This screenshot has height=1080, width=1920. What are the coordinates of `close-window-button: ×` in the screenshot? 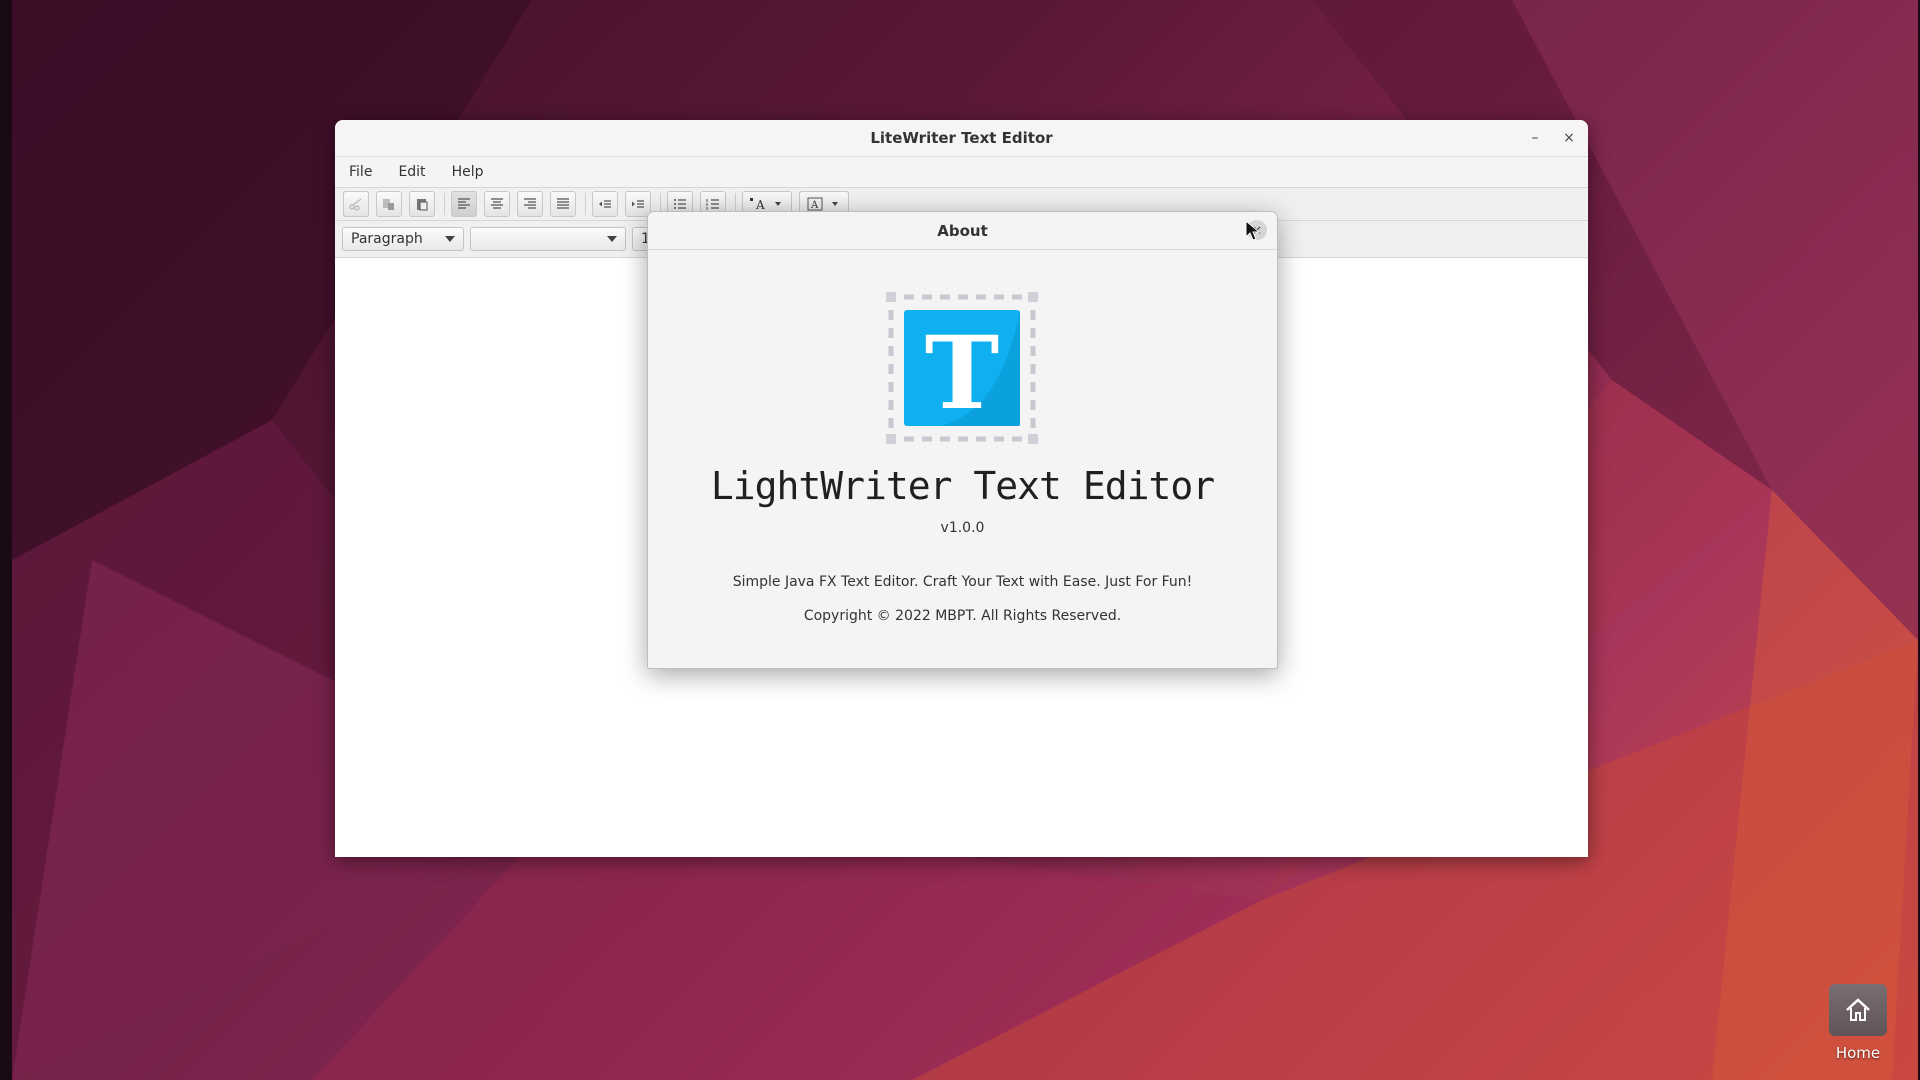 It's located at (1569, 138).